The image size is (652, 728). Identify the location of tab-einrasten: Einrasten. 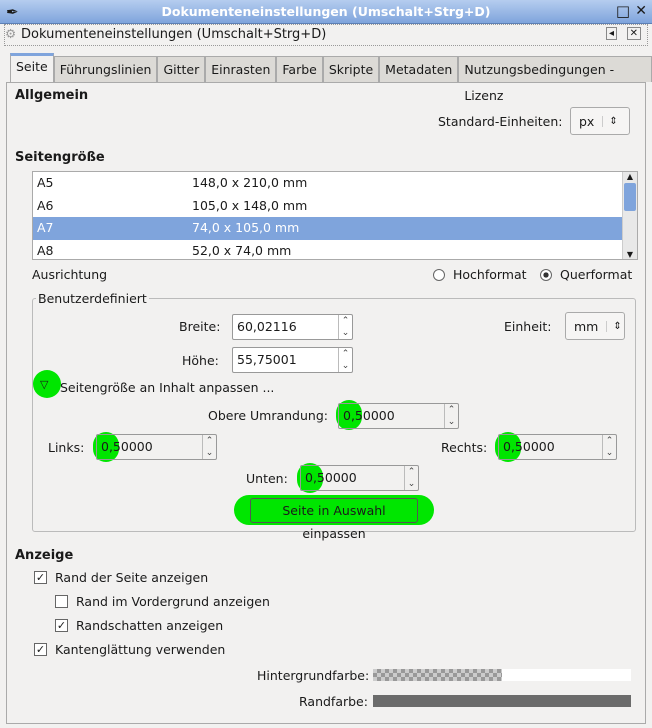
(241, 69).